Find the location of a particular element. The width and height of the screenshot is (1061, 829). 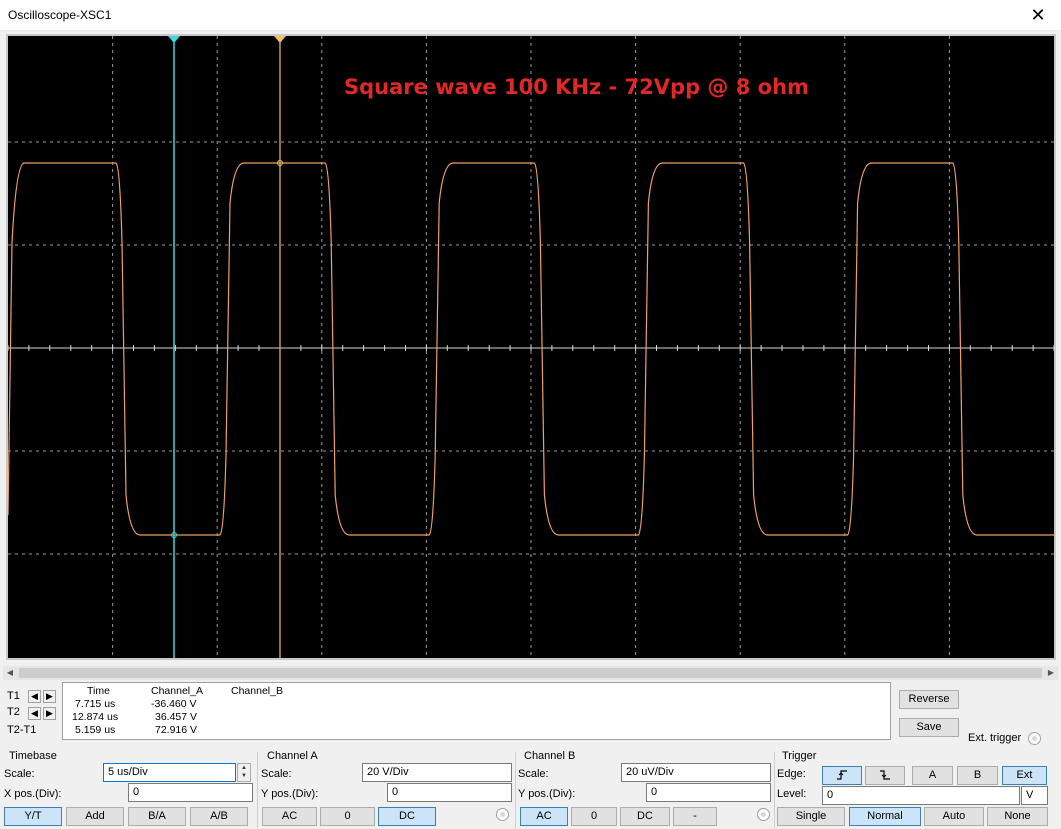

header-channel-a: Channel_A is located at coordinates (177, 691).